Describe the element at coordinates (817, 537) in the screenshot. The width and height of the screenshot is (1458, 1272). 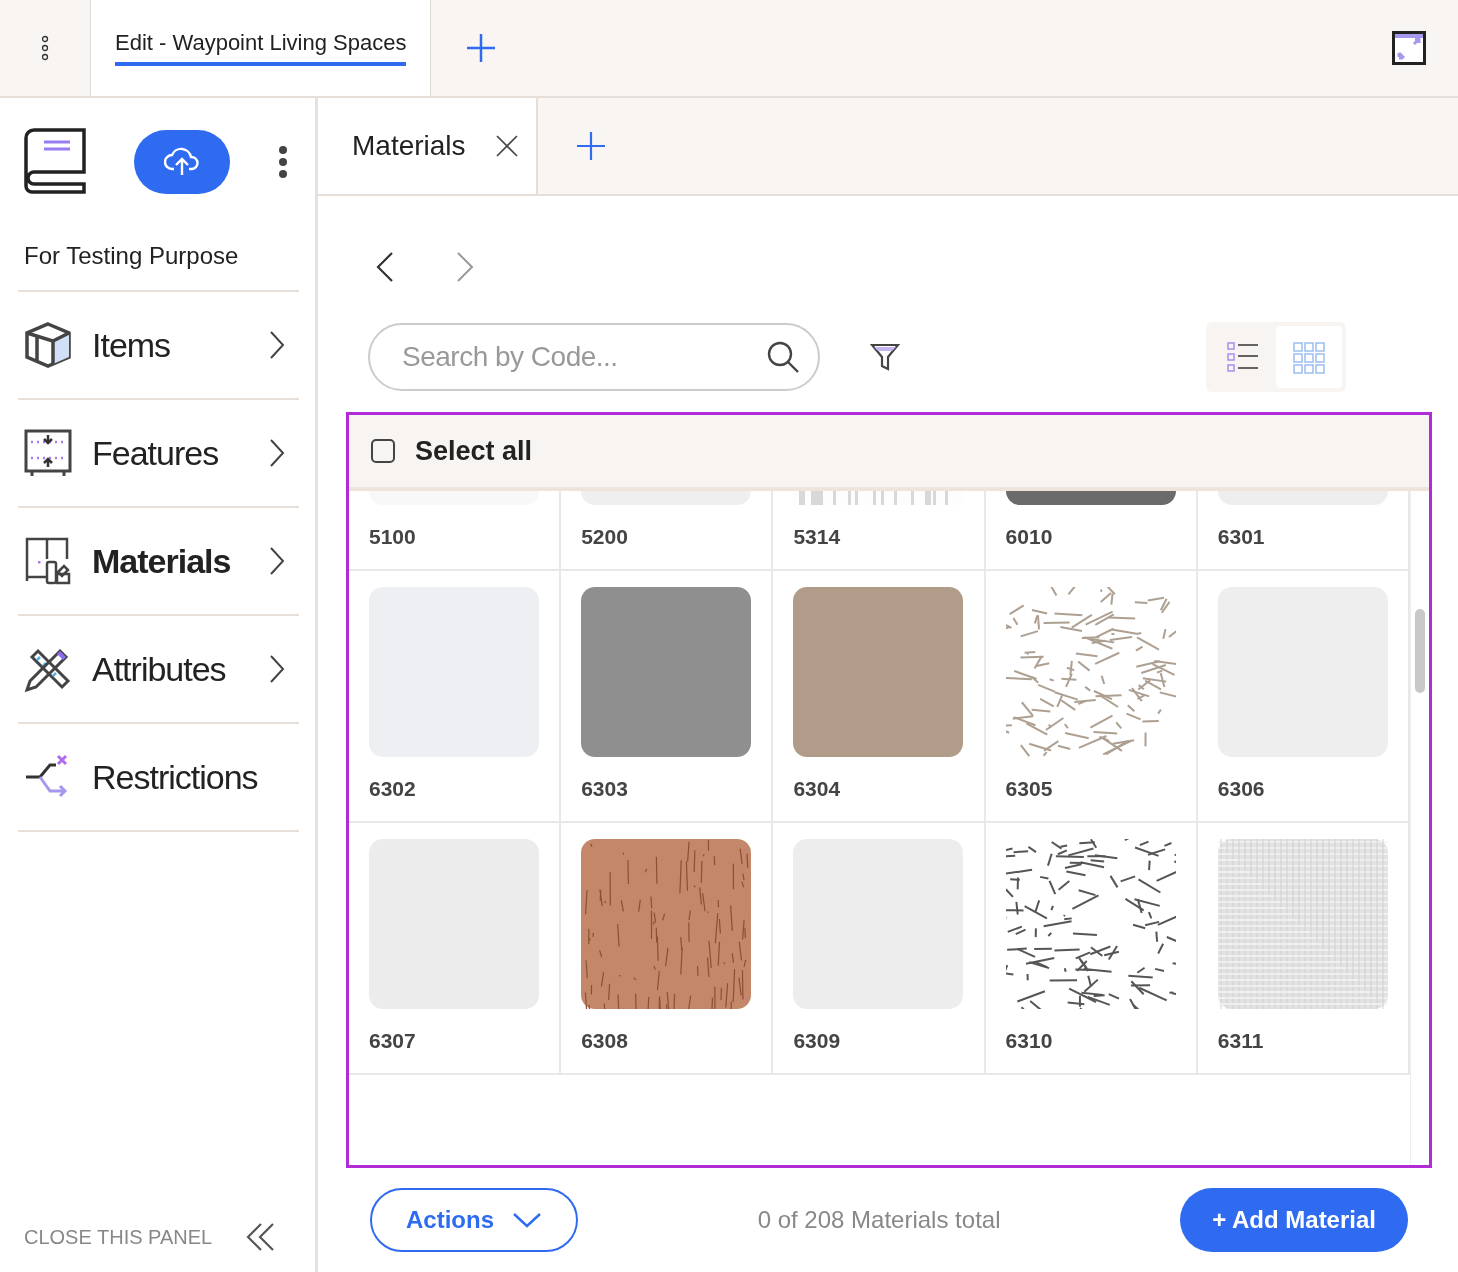
I see `material-code: 5314` at that location.